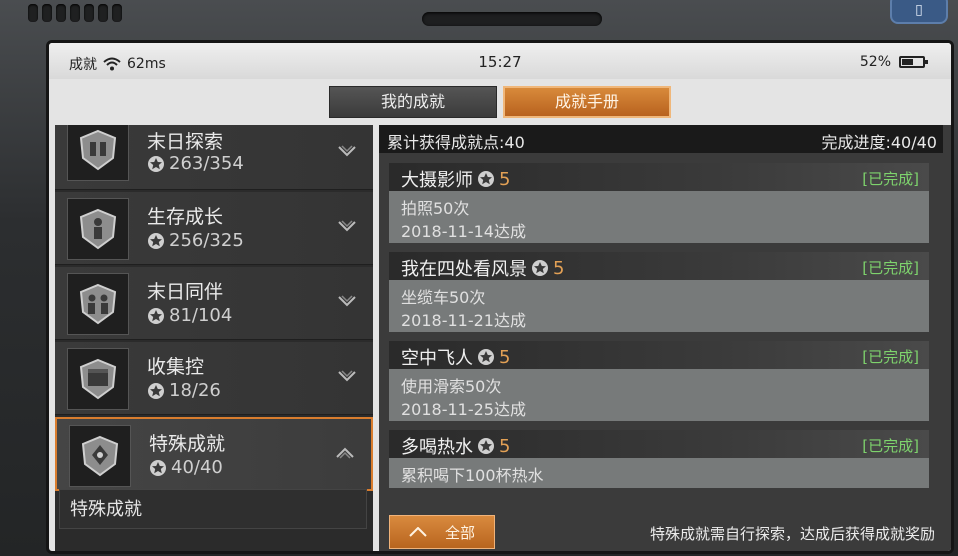  What do you see at coordinates (443, 297) in the screenshot?
I see `achievement-desc: 坐缆车50次` at bounding box center [443, 297].